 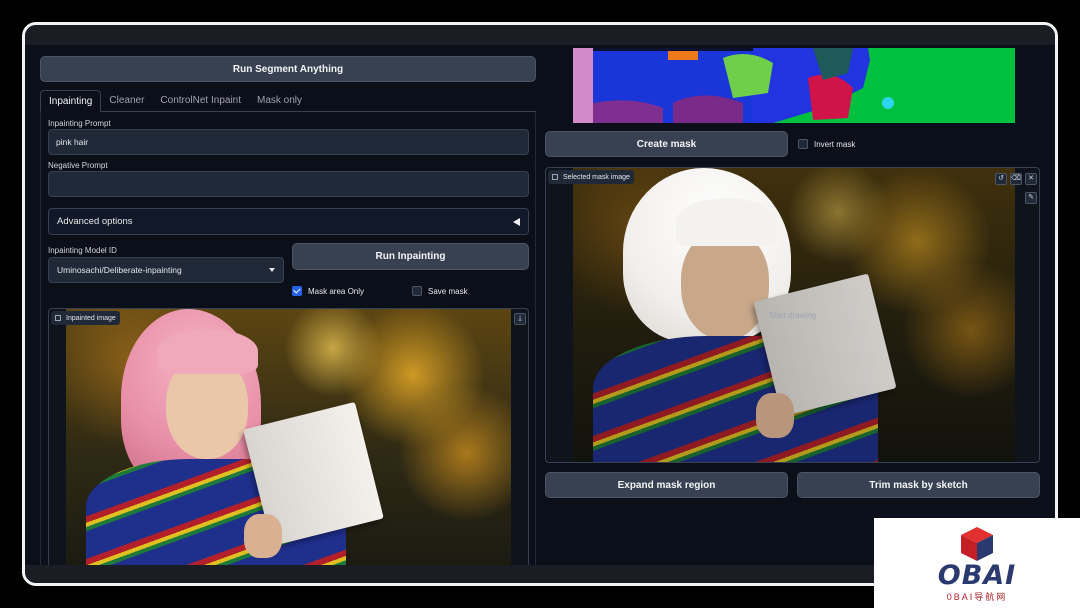 I want to click on mask-area-only-checkbox: Mask area Only, so click(x=328, y=291).